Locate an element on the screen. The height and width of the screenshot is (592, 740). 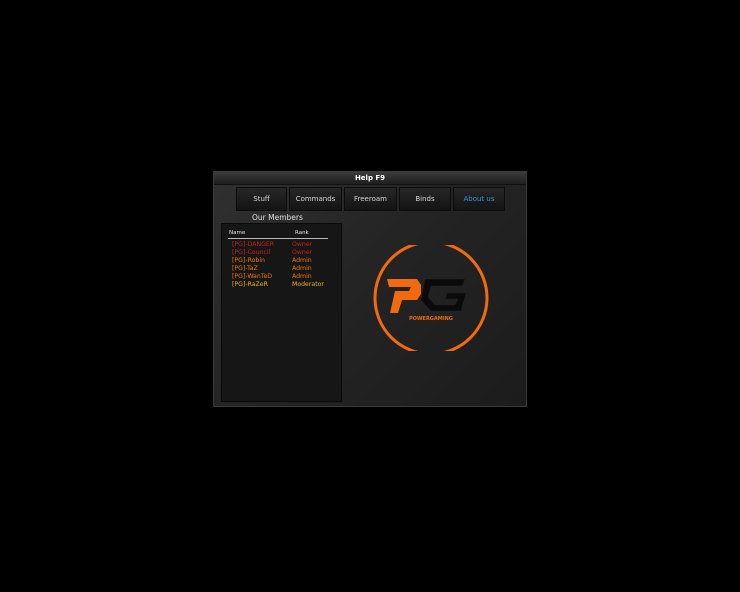
member-name: [PG]-Council is located at coordinates (251, 253).